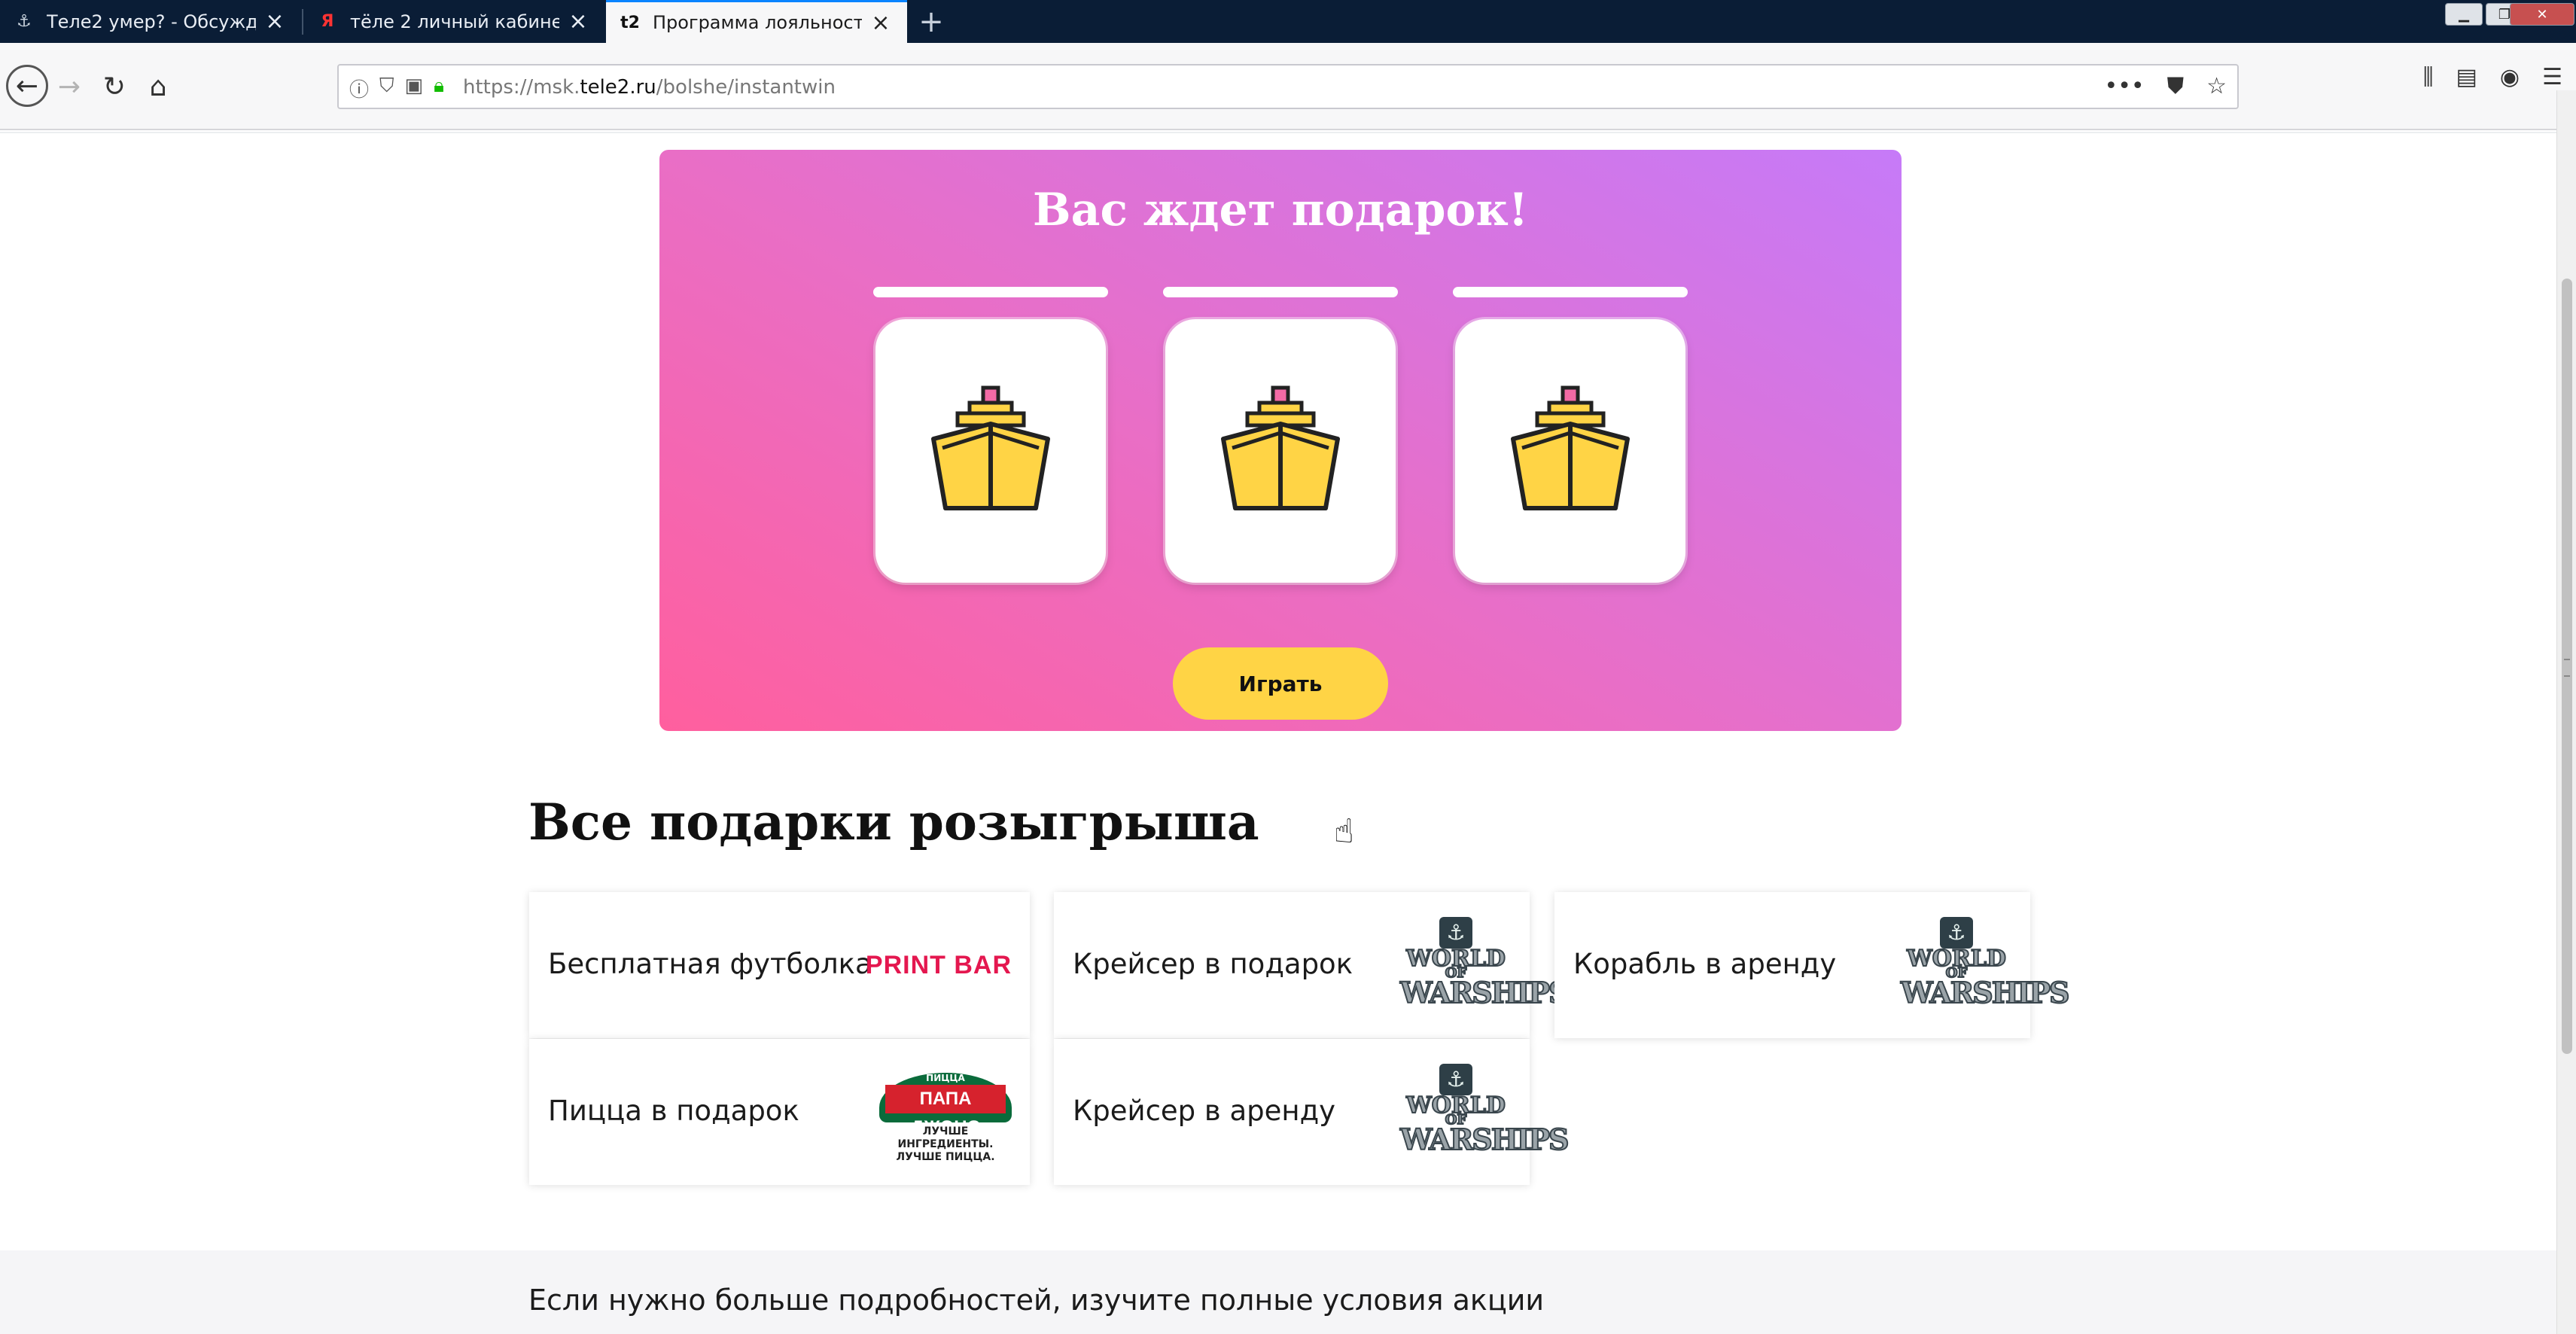 The image size is (2576, 1334). What do you see at coordinates (932, 21) in the screenshot?
I see `new-tab-button: +` at bounding box center [932, 21].